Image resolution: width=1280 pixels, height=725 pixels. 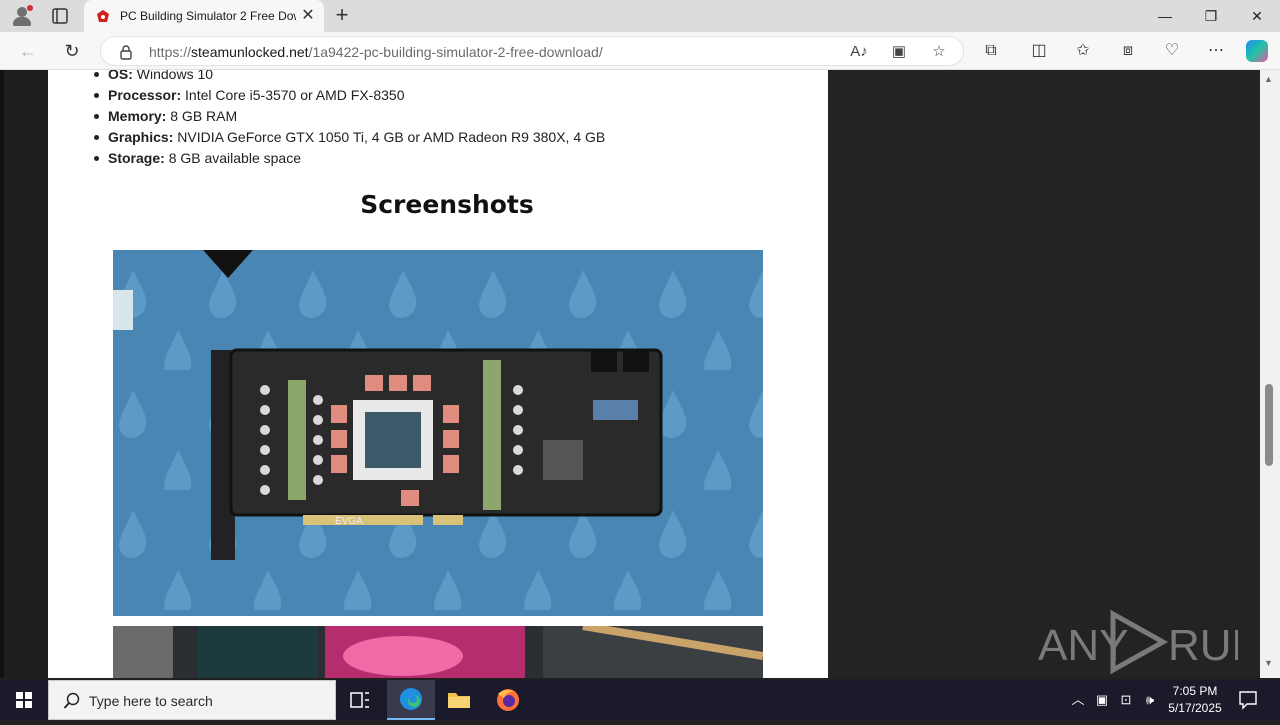 What do you see at coordinates (1269, 425) in the screenshot?
I see `scrollbar-thumb` at bounding box center [1269, 425].